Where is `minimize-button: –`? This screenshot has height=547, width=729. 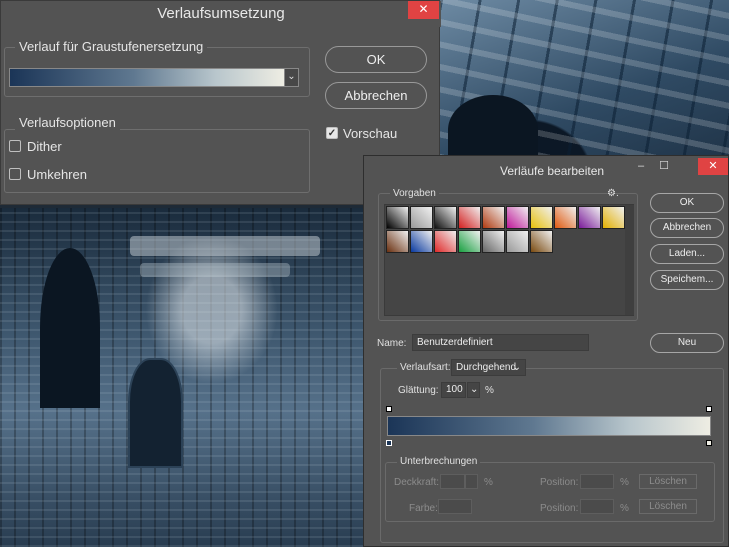
minimize-button: – is located at coordinates (641, 167).